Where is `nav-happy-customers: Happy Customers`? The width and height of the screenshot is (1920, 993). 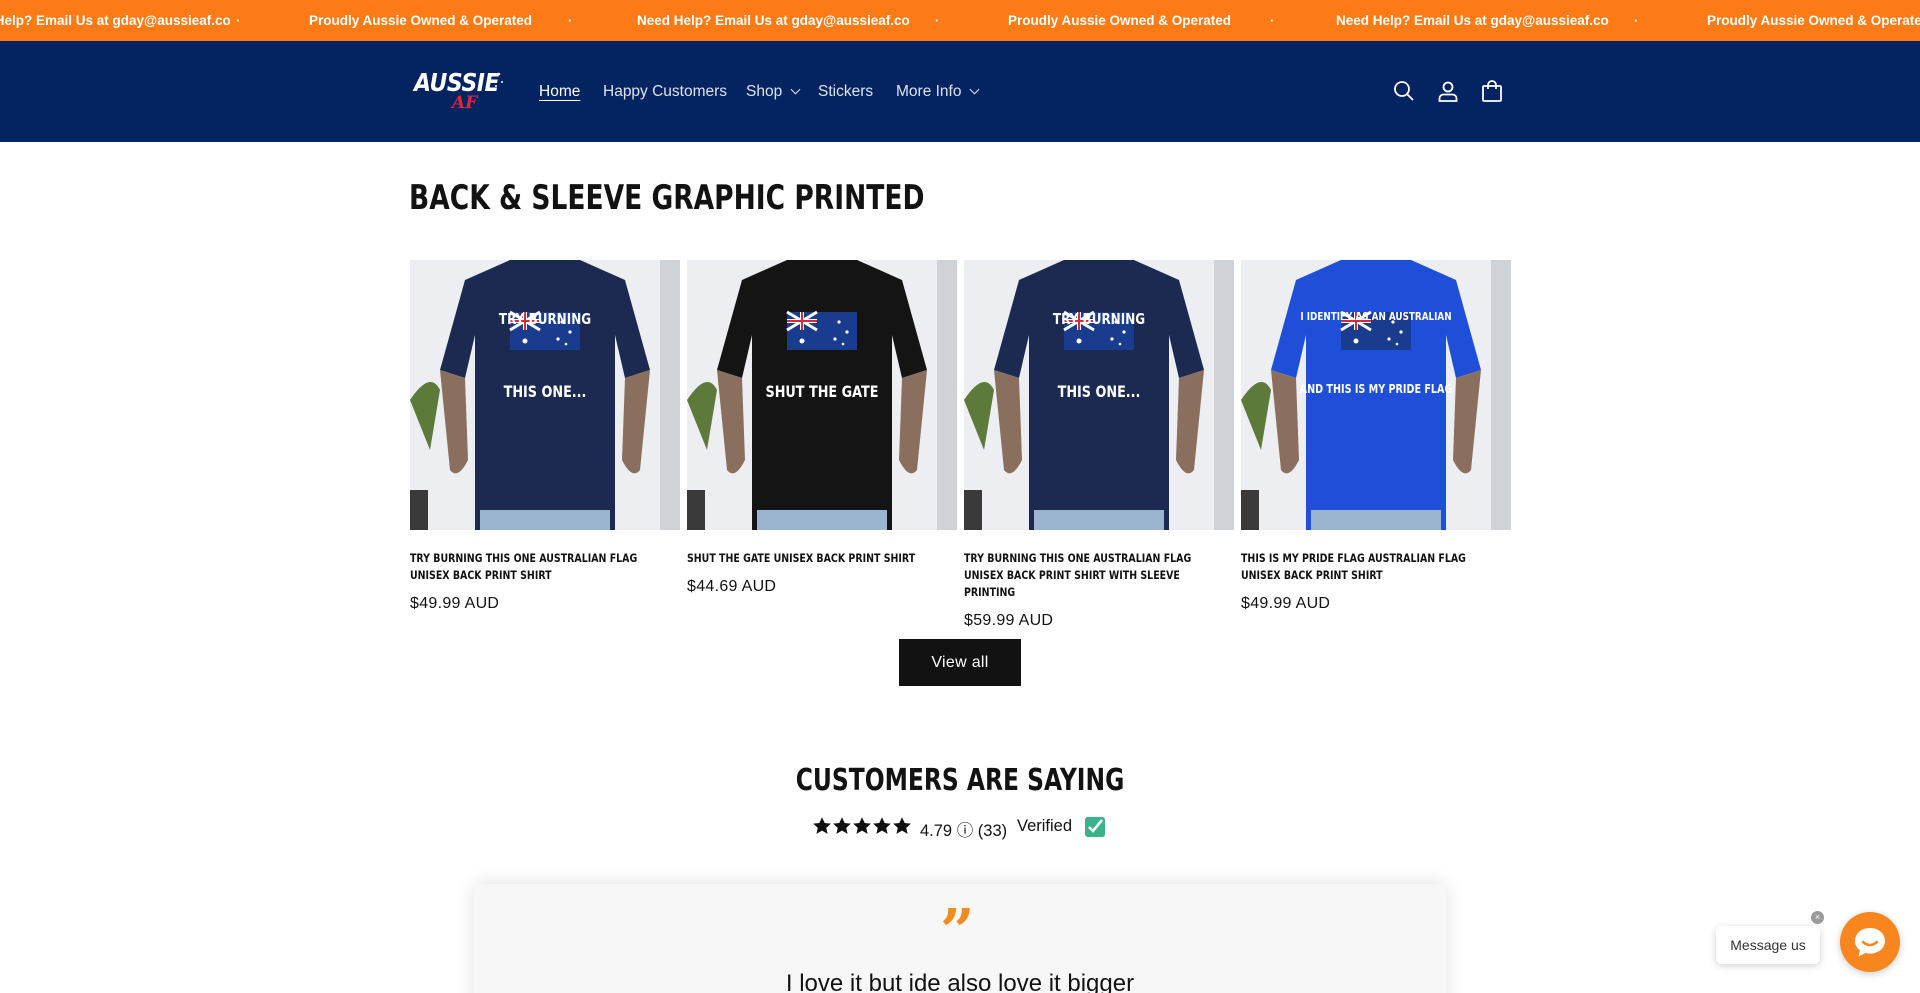 nav-happy-customers: Happy Customers is located at coordinates (665, 91).